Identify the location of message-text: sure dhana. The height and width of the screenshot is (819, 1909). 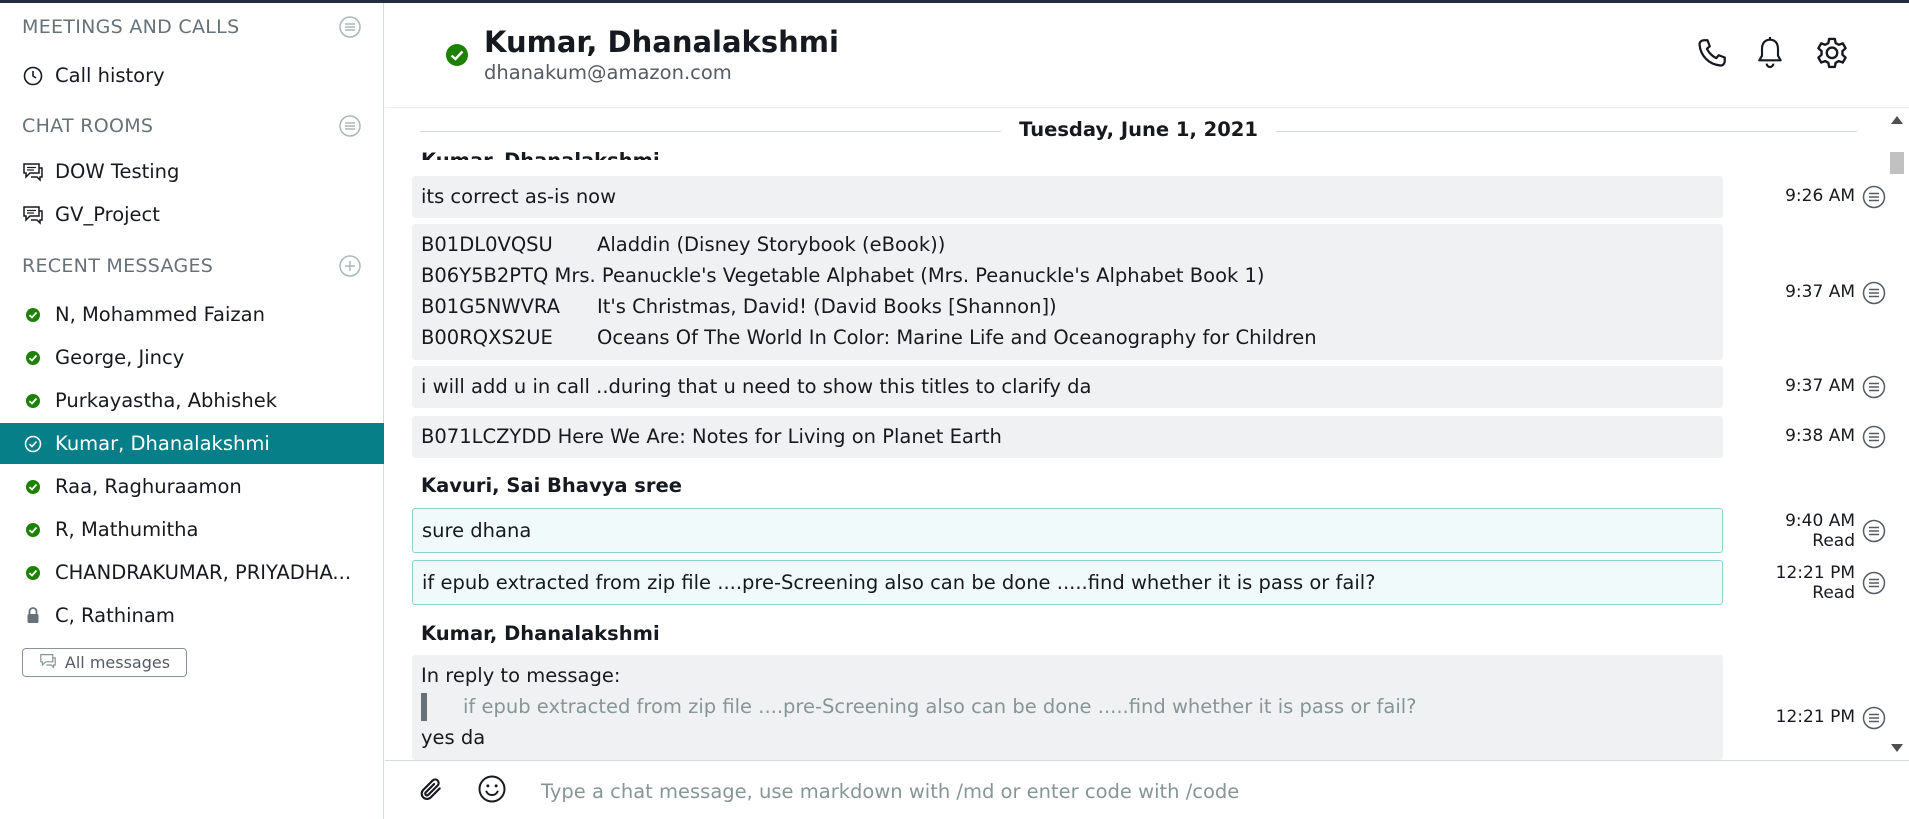
(477, 530).